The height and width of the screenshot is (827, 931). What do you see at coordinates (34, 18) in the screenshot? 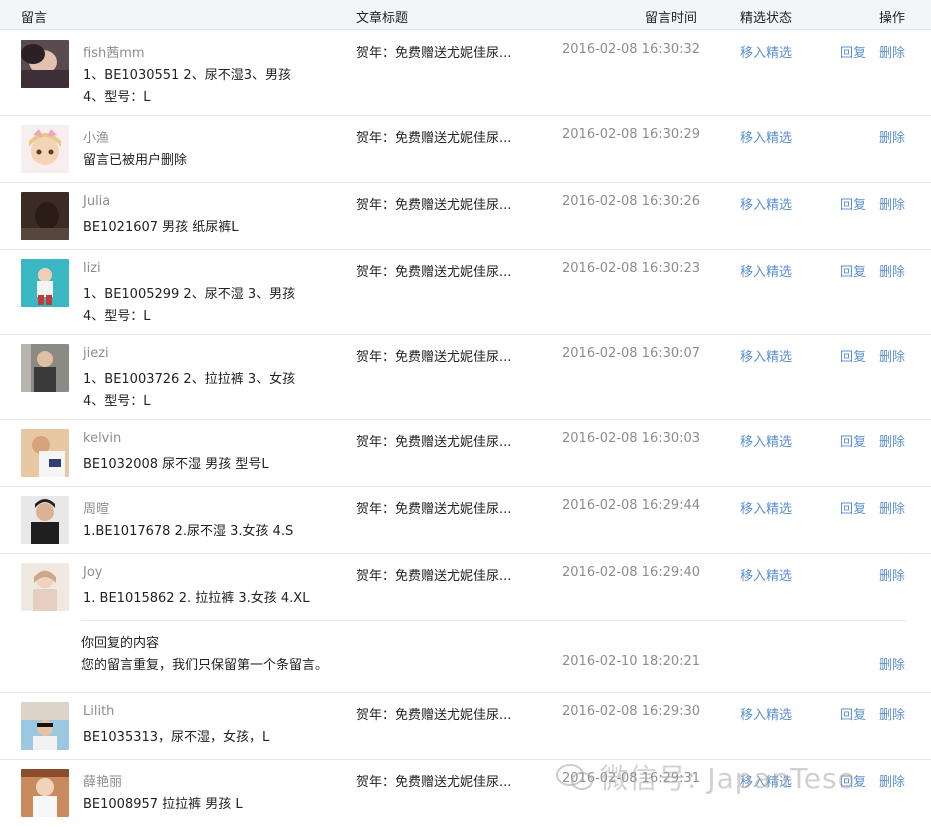
I see `header-comment: 留言` at bounding box center [34, 18].